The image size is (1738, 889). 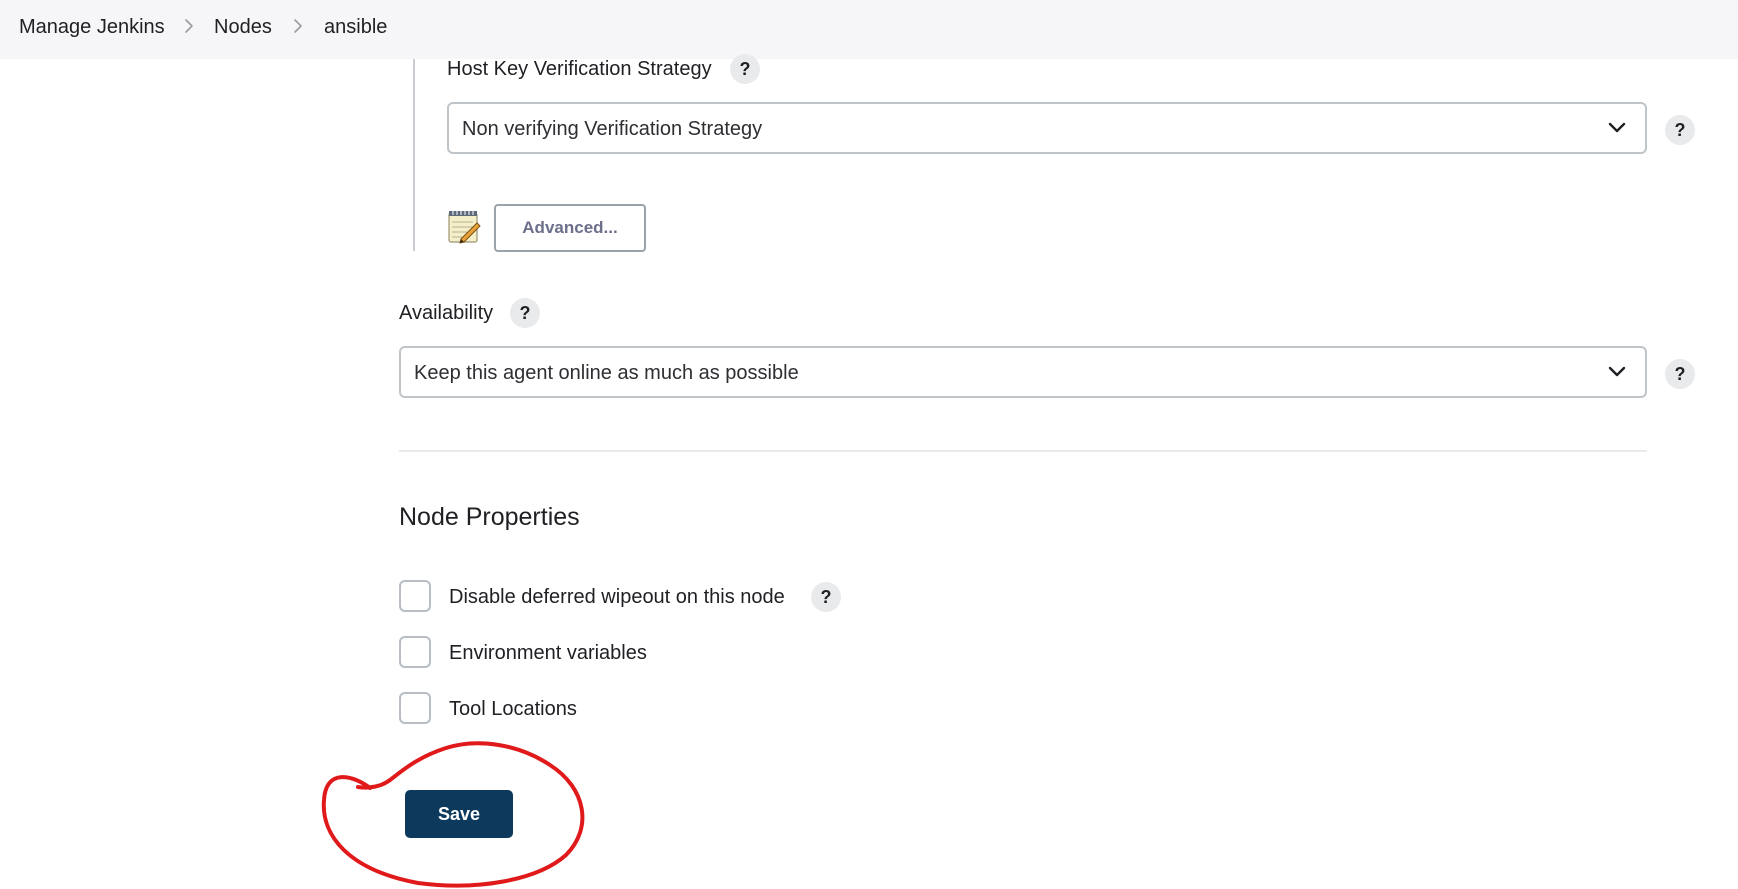 What do you see at coordinates (415, 708) in the screenshot?
I see `tool-locations-checkbox` at bounding box center [415, 708].